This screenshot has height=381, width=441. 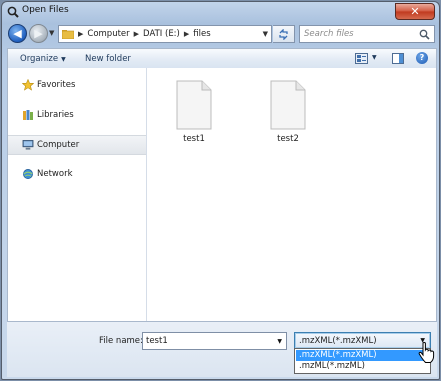 I want to click on arrow-right-icon: ▶, so click(x=38, y=33).